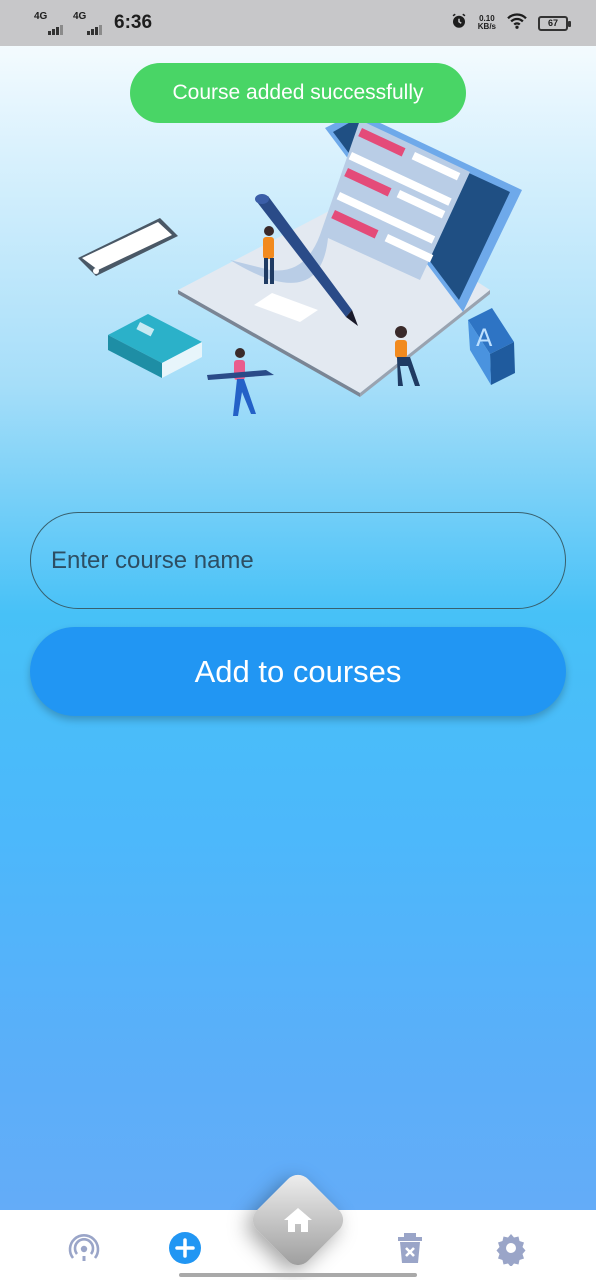 The height and width of the screenshot is (1280, 596). What do you see at coordinates (486, 26) in the screenshot?
I see `network-speed-unit: KB/s` at bounding box center [486, 26].